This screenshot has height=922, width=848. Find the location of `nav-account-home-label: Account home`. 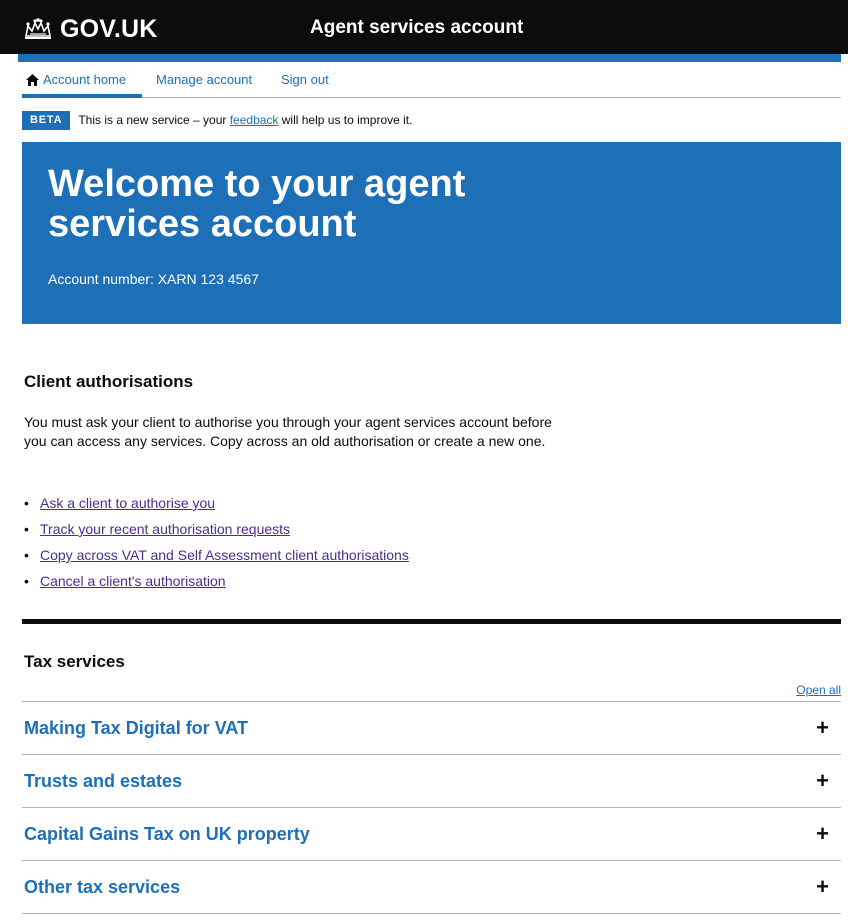

nav-account-home-label: Account home is located at coordinates (85, 79).